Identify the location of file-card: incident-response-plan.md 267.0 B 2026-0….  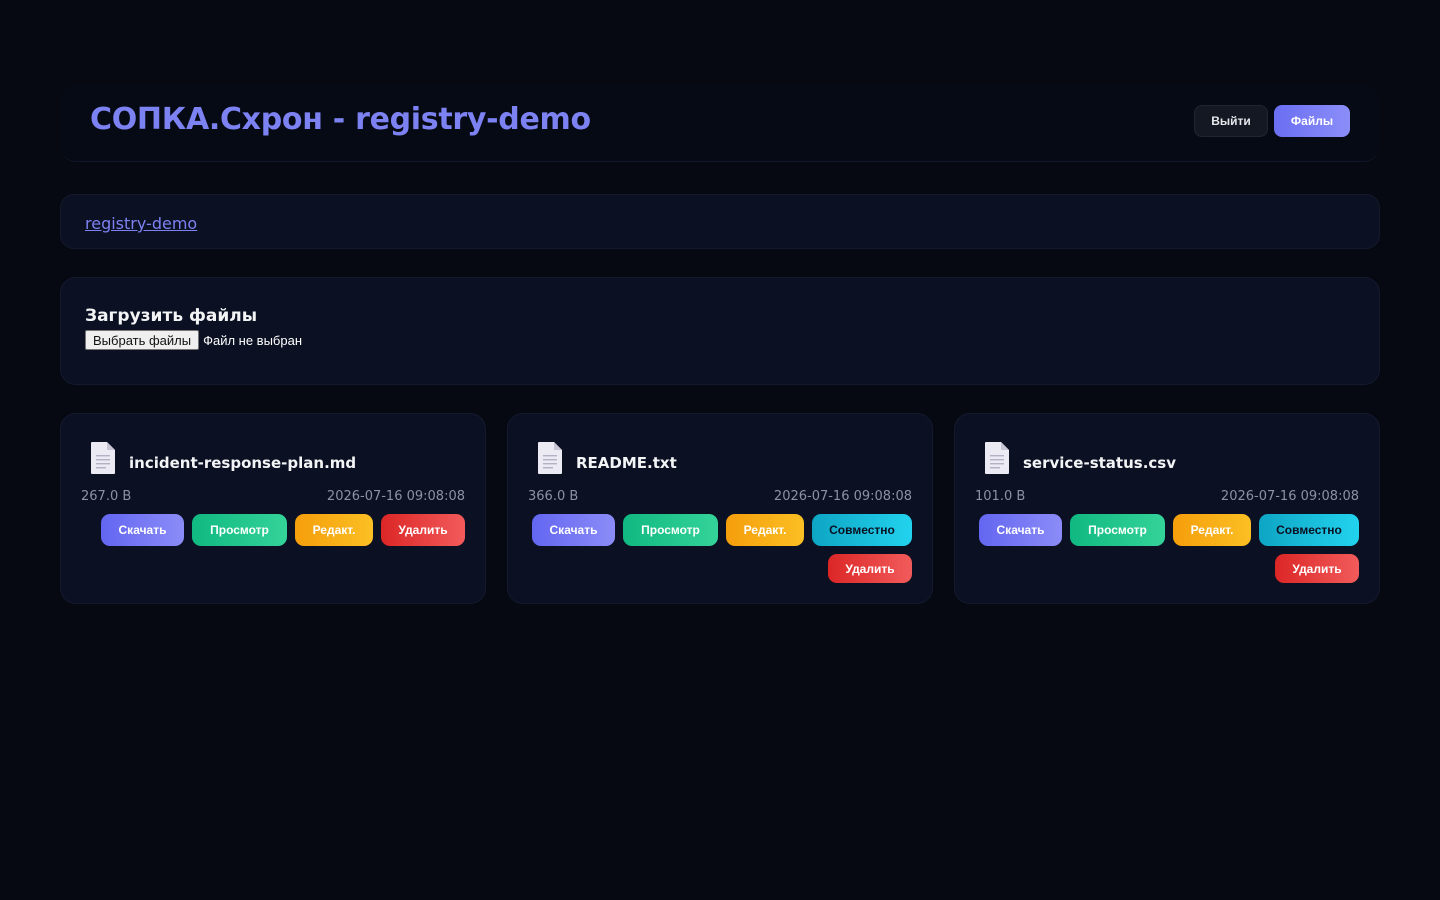
(273, 508).